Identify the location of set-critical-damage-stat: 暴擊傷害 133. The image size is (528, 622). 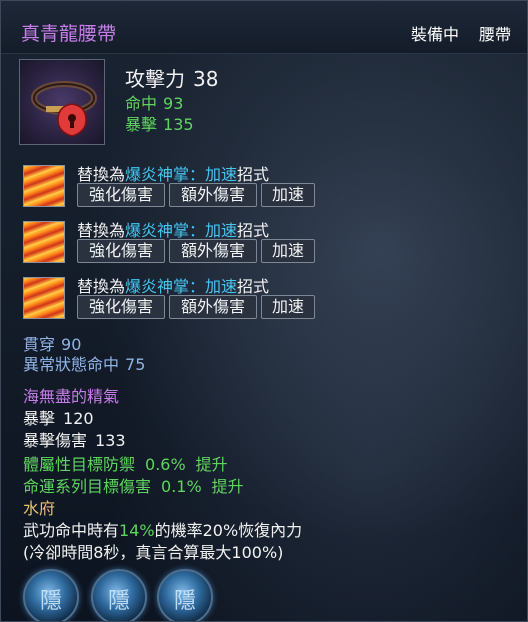
(74, 440).